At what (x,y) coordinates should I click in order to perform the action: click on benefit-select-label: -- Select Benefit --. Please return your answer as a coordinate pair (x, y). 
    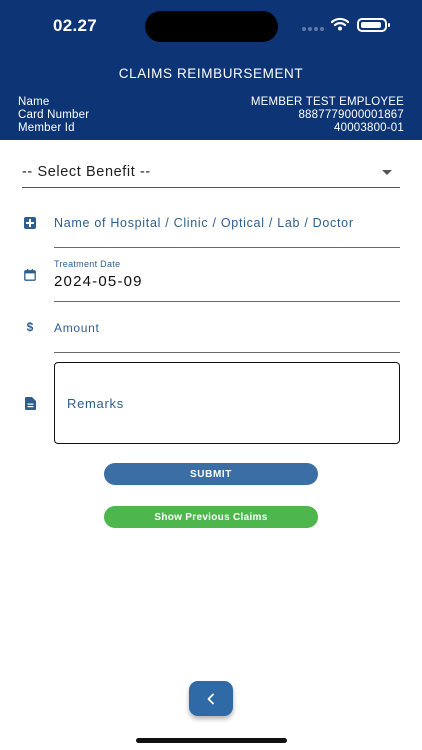
    Looking at the image, I should click on (86, 172).